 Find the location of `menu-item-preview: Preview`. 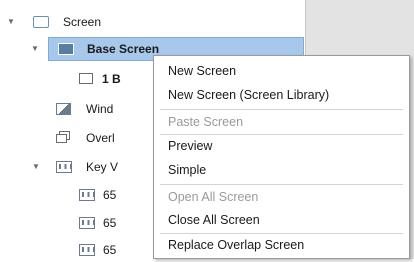

menu-item-preview: Preview is located at coordinates (190, 146).